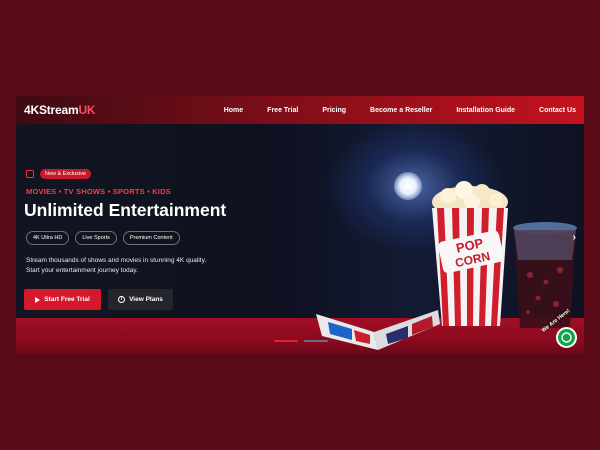 The width and height of the screenshot is (600, 450). Describe the element at coordinates (282, 110) in the screenshot. I see `nav-link-free-trial: Free Trial` at that location.